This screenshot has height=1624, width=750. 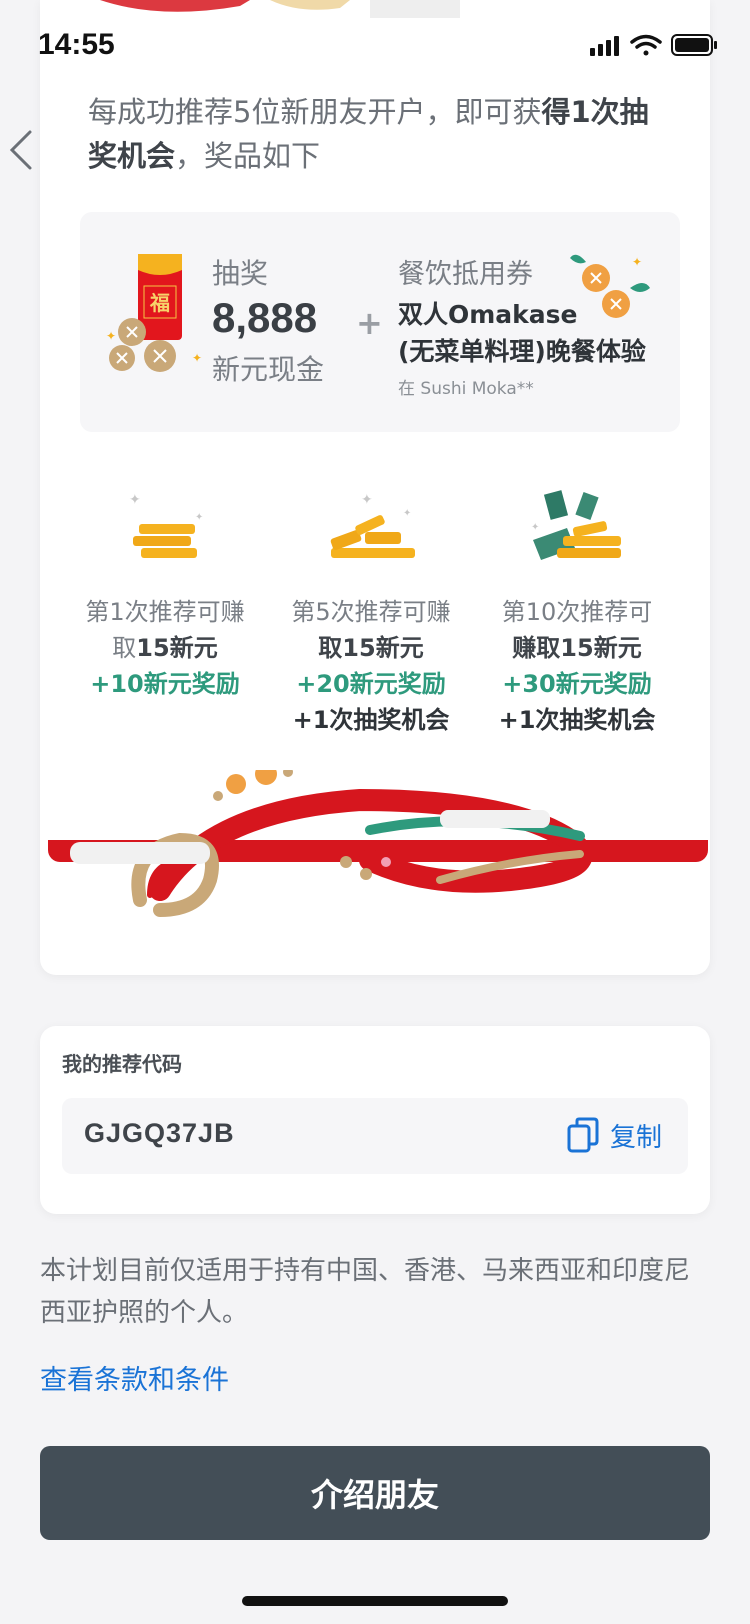 I want to click on tier-5-line1: 第5次推荐可赚, so click(x=371, y=612).